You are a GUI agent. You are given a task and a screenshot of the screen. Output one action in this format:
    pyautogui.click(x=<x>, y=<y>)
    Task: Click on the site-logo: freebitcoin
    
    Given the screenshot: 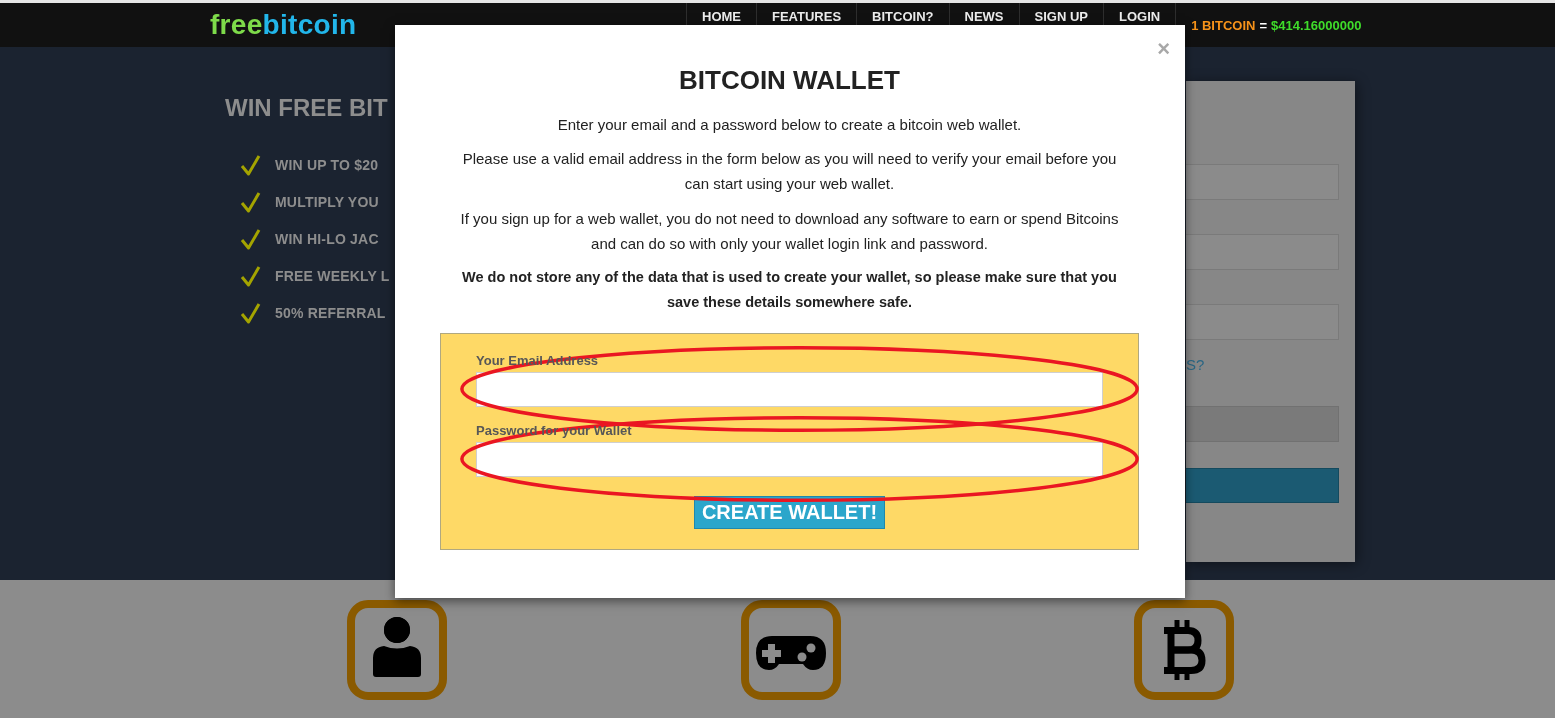 What is the action you would take?
    pyautogui.click(x=283, y=25)
    